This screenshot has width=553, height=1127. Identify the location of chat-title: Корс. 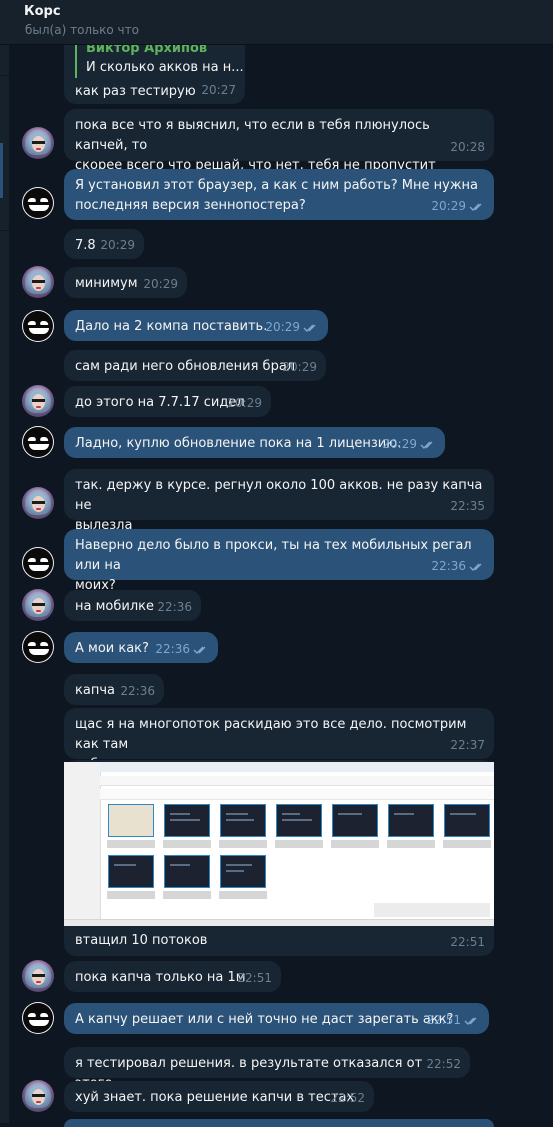
(42, 11).